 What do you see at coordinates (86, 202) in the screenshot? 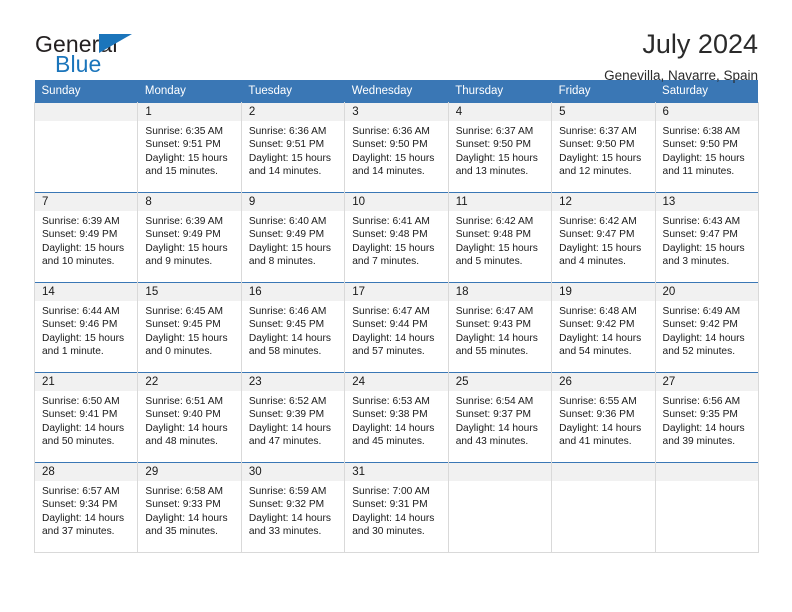
I see `day-number: 7` at bounding box center [86, 202].